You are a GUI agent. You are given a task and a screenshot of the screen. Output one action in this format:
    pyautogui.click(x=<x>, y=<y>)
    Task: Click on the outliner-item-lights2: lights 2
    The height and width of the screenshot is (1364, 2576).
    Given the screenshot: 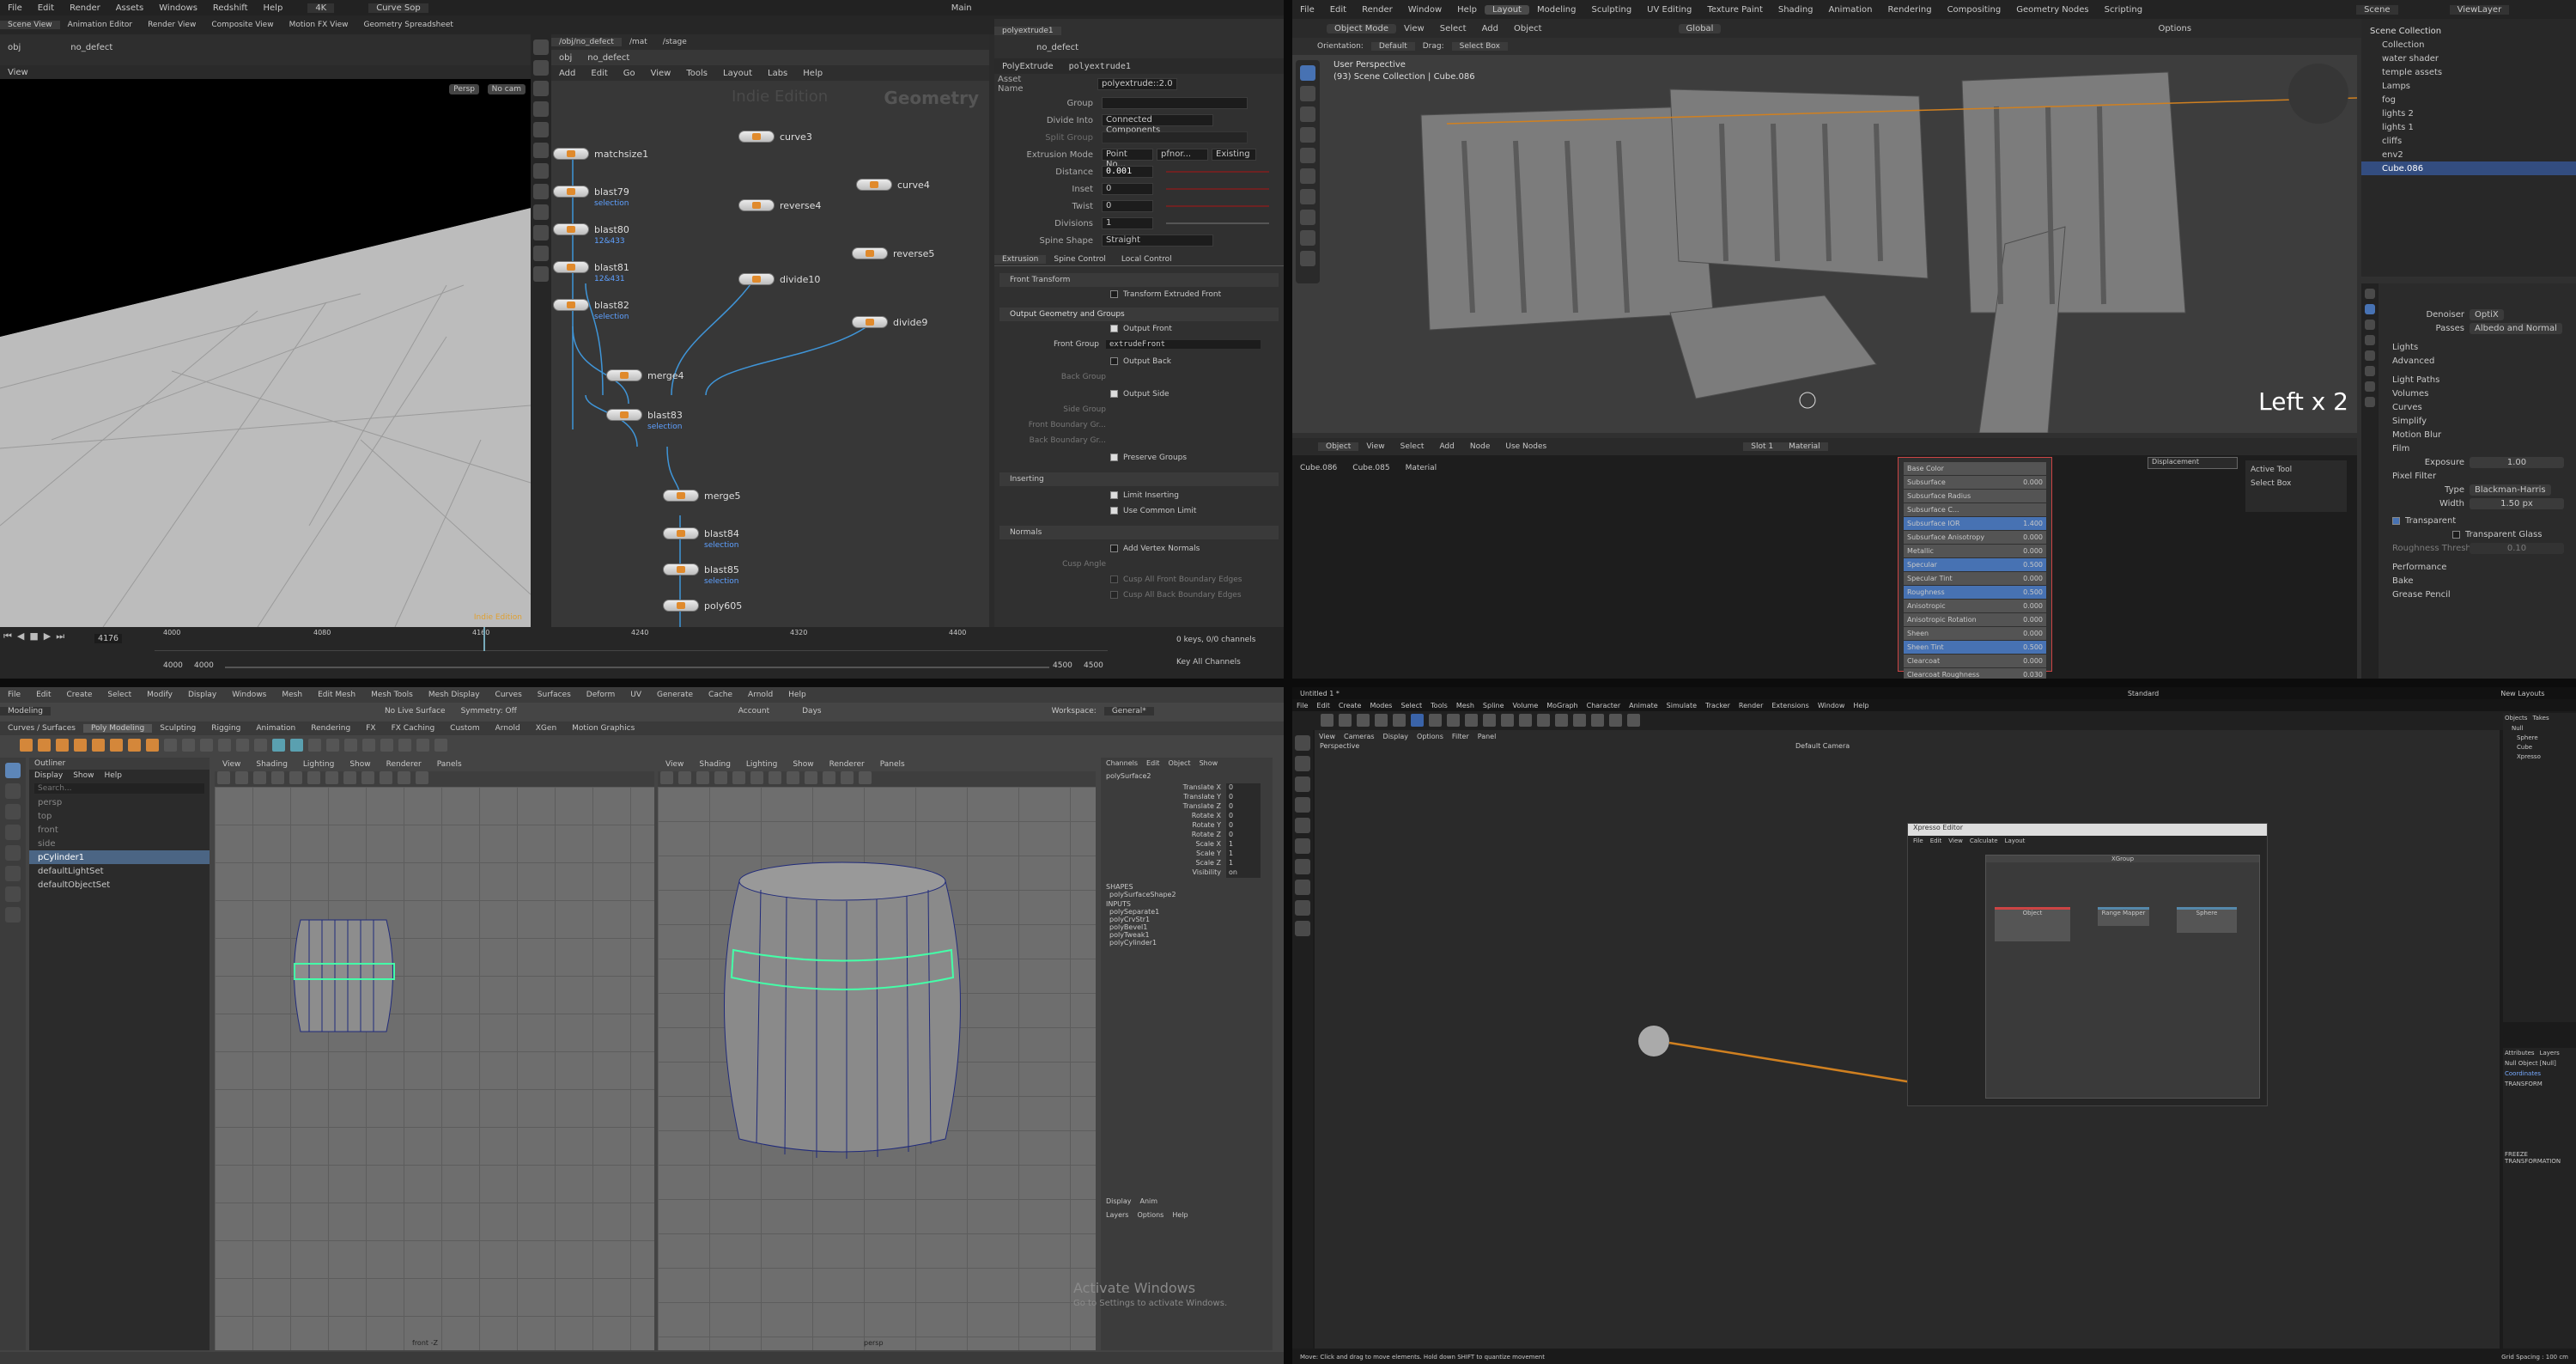 What is the action you would take?
    pyautogui.click(x=2468, y=114)
    